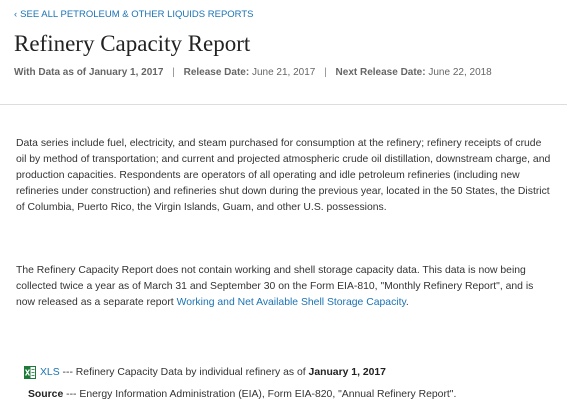 The width and height of the screenshot is (567, 415). What do you see at coordinates (132, 43) in the screenshot?
I see `page-title: Refinery Capacity Report` at bounding box center [132, 43].